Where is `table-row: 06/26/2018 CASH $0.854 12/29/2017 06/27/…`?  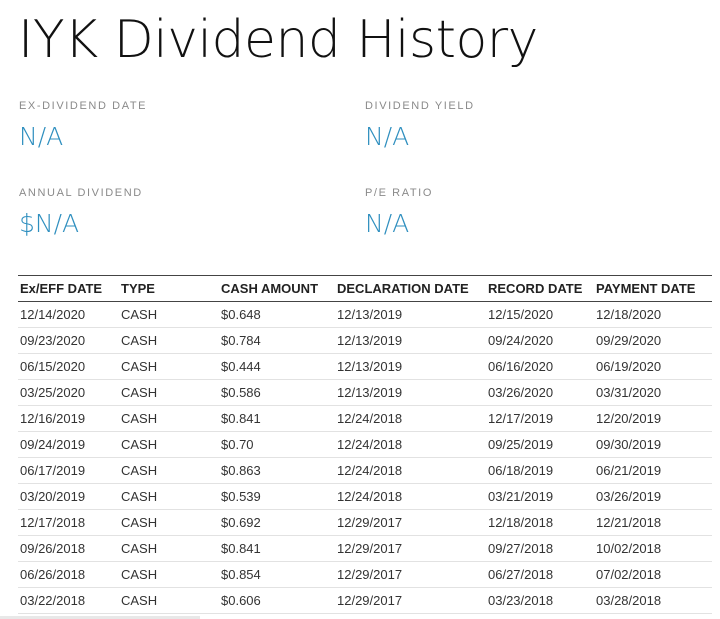 table-row: 06/26/2018 CASH $0.854 12/29/2017 06/27/… is located at coordinates (365, 574).